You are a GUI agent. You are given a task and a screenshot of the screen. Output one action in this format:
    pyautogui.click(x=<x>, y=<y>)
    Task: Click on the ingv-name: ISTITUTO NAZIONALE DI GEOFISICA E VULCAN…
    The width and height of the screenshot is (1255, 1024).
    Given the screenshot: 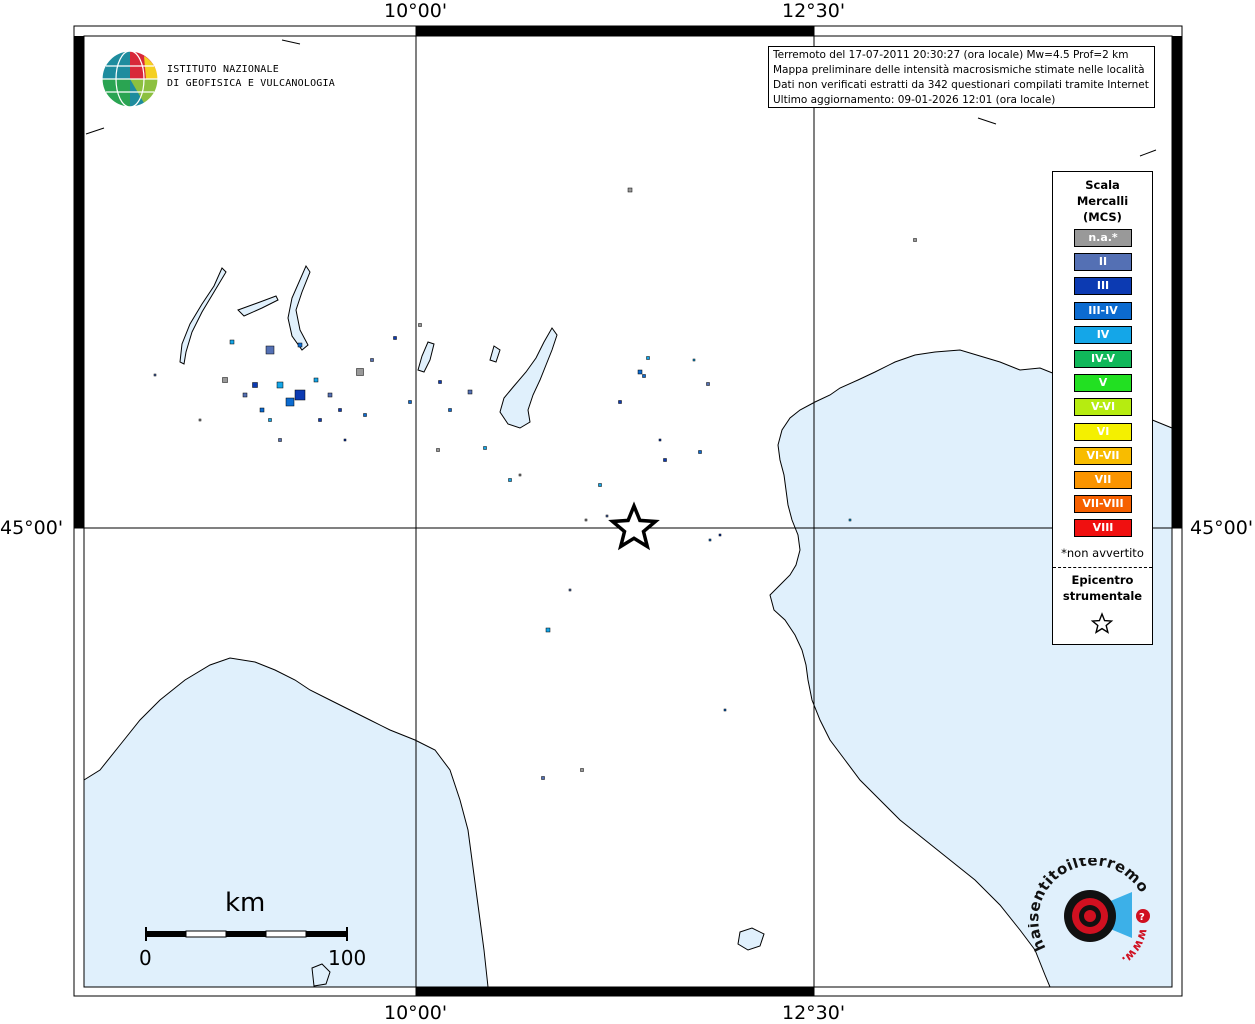 What is the action you would take?
    pyautogui.click(x=251, y=77)
    